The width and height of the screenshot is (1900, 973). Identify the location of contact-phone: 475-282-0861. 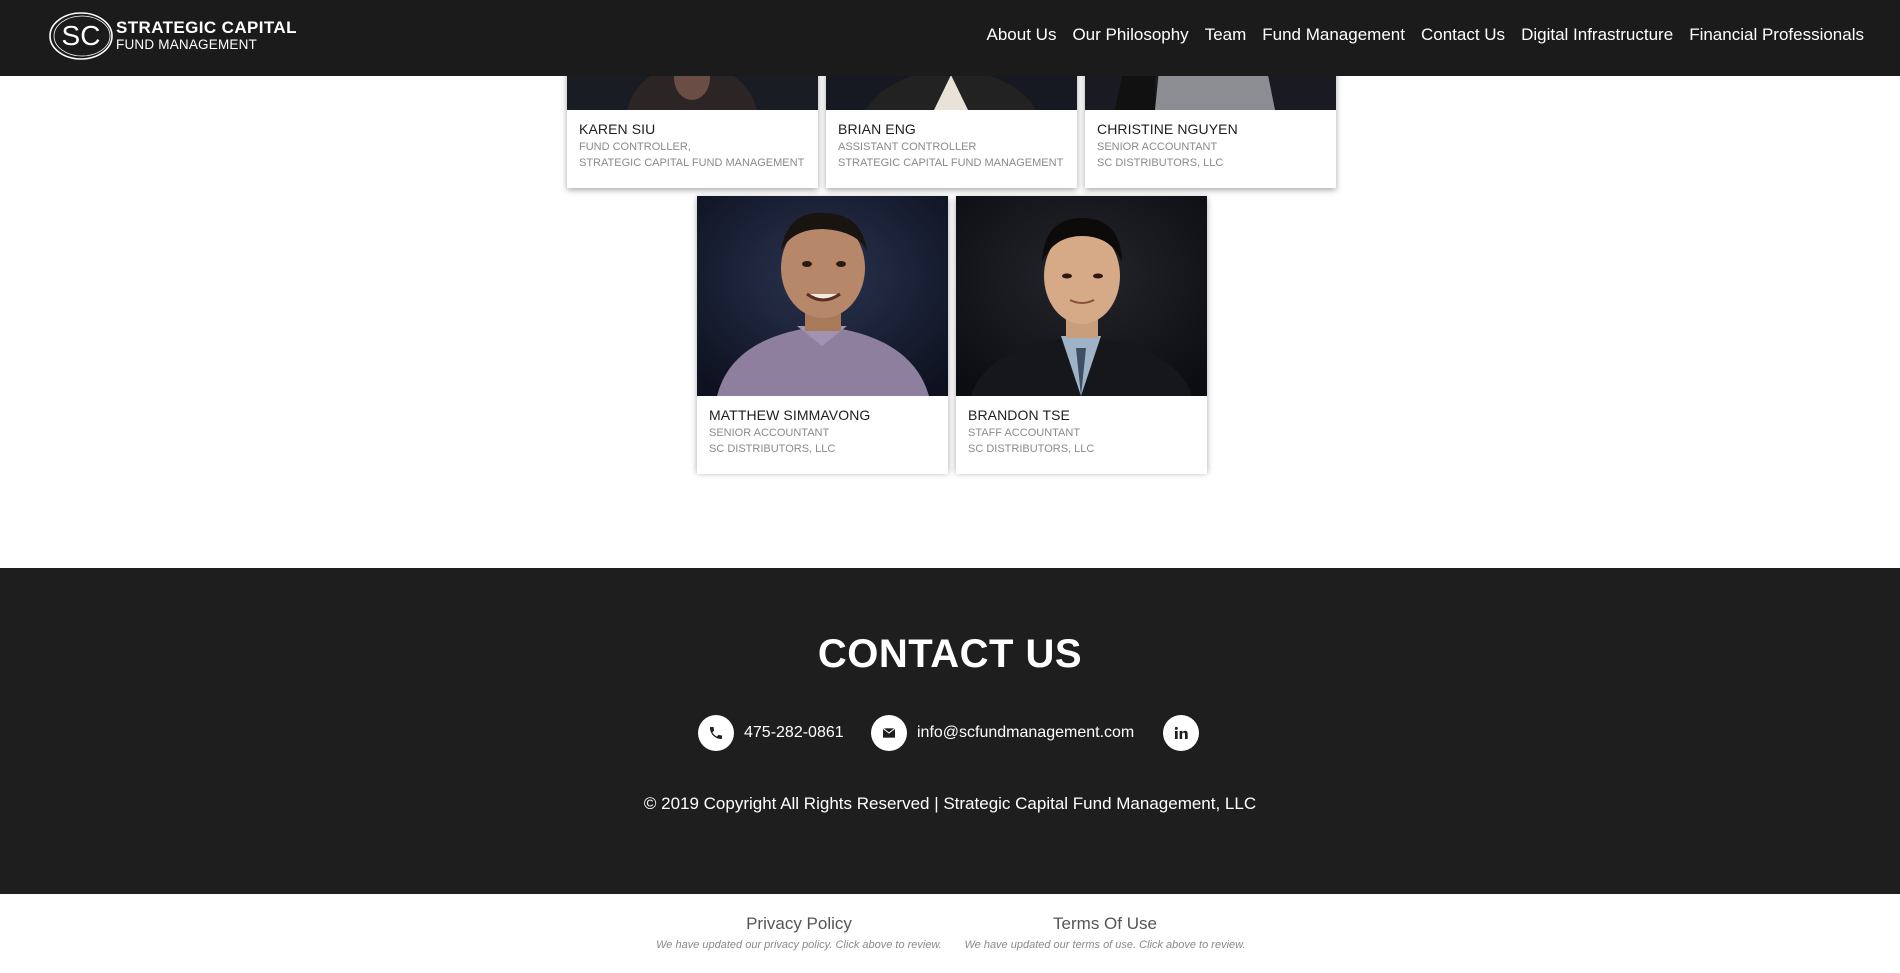
(771, 733).